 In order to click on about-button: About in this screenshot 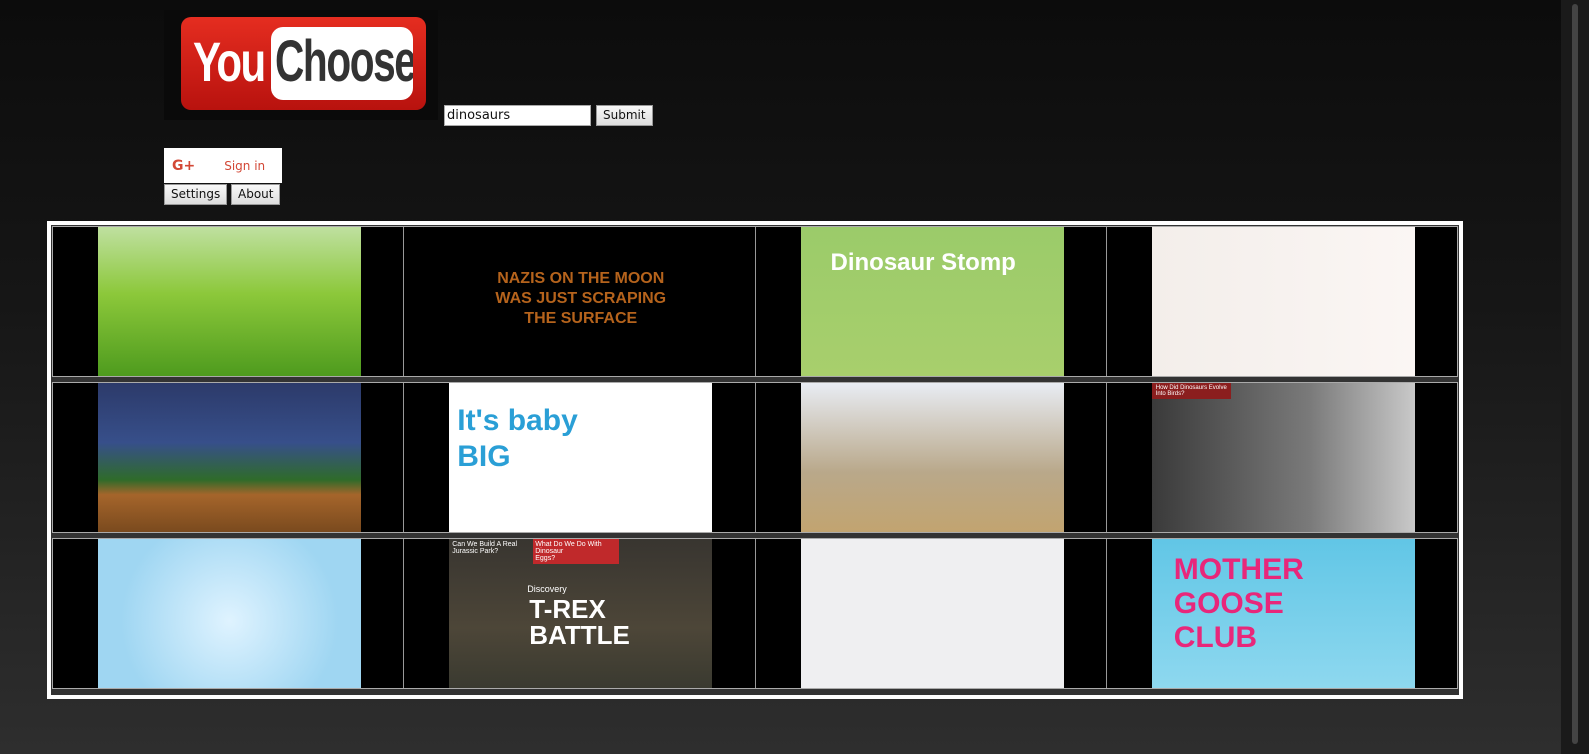, I will do `click(256, 194)`.